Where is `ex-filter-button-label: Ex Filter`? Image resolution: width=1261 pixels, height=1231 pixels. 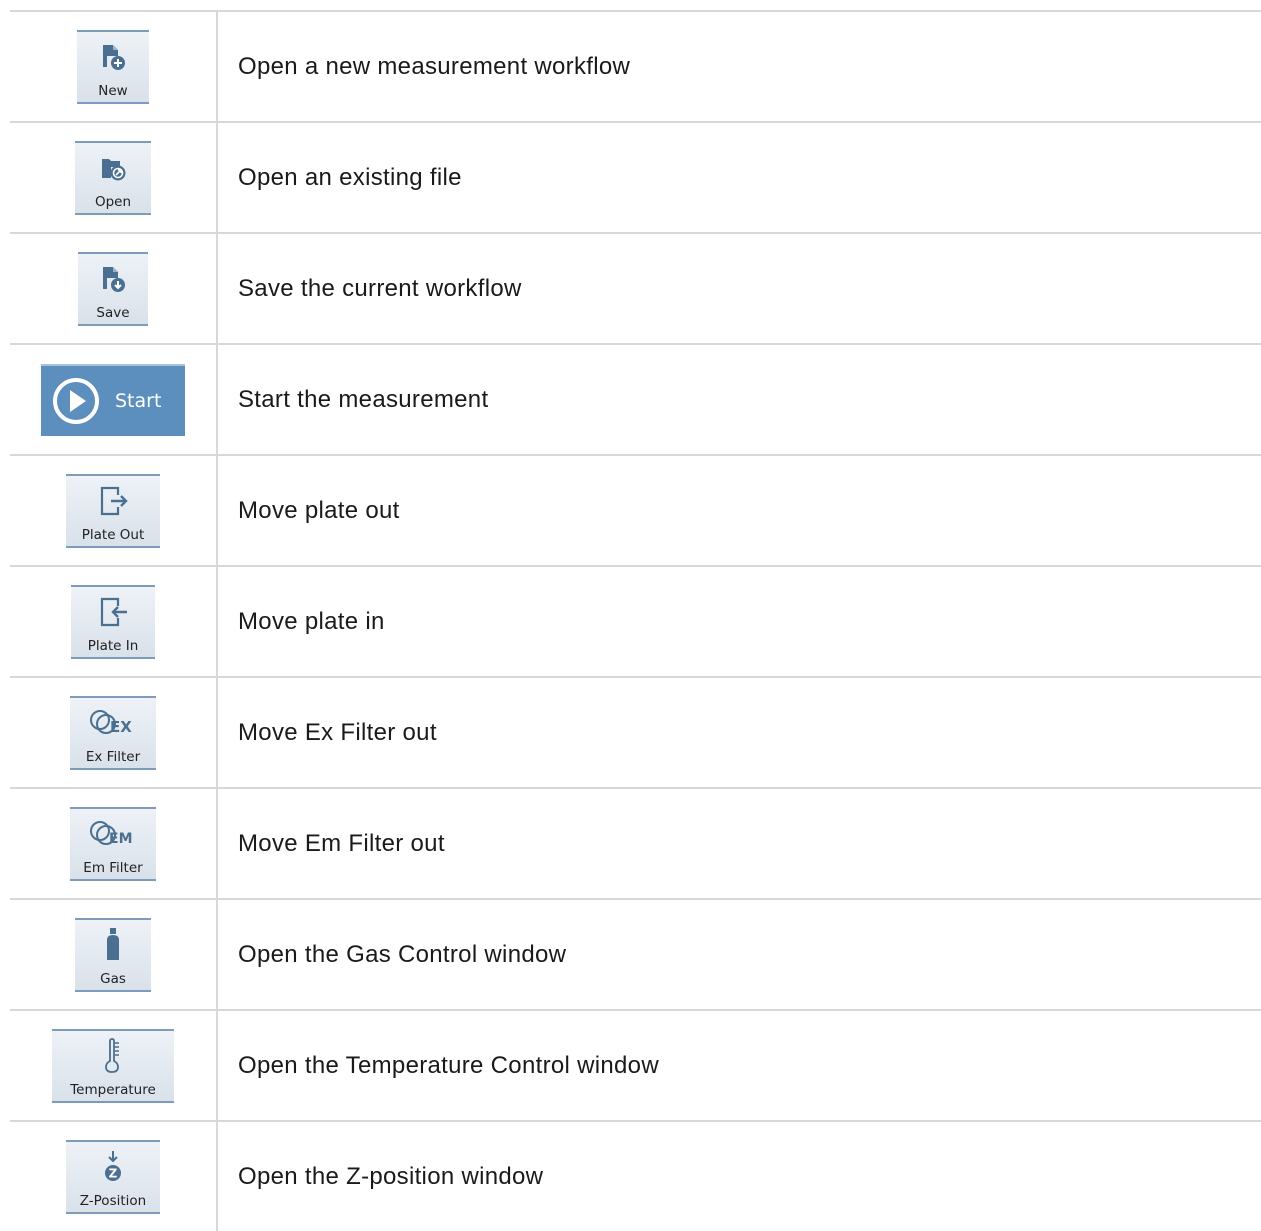
ex-filter-button-label: Ex Filter is located at coordinates (113, 756).